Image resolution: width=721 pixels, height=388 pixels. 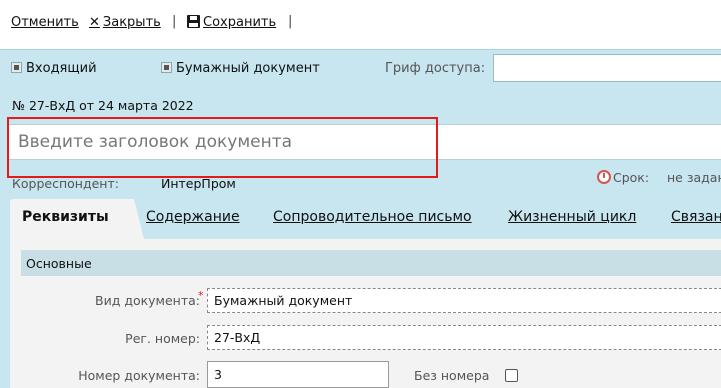 What do you see at coordinates (59, 263) in the screenshot?
I see `section-title: Основные` at bounding box center [59, 263].